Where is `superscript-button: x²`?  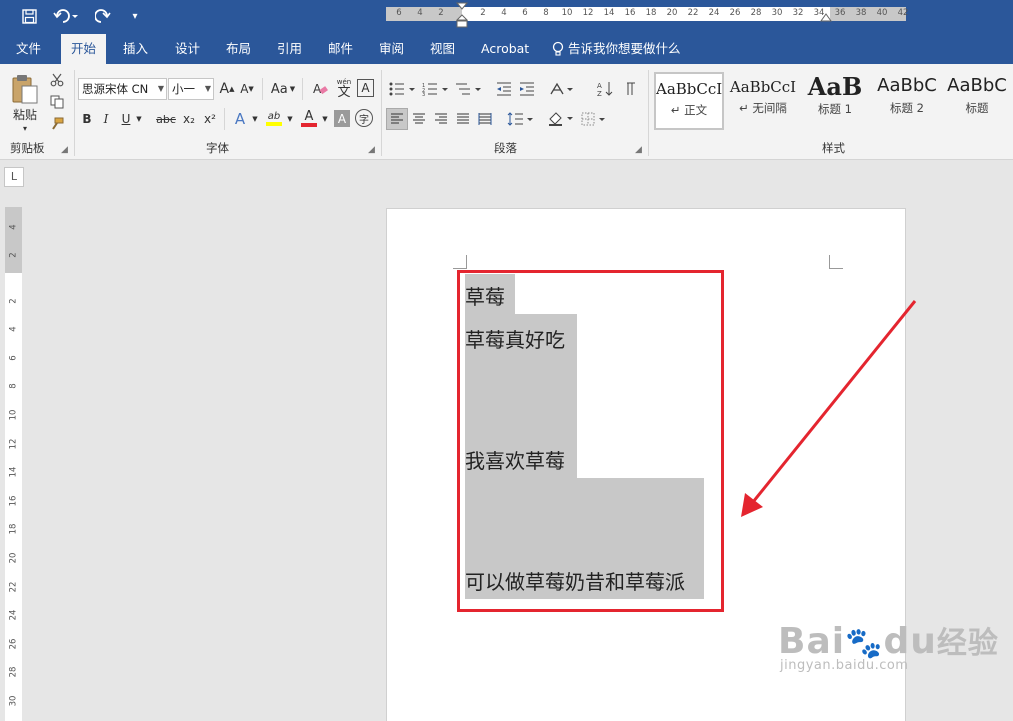
superscript-button: x² is located at coordinates (210, 119).